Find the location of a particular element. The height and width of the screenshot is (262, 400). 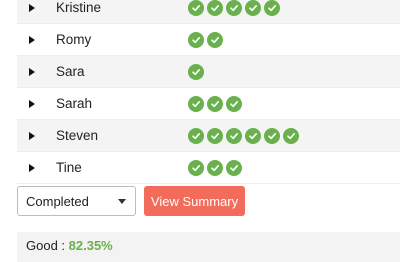

controls-bar: Completed View Summary is located at coordinates (131, 201).